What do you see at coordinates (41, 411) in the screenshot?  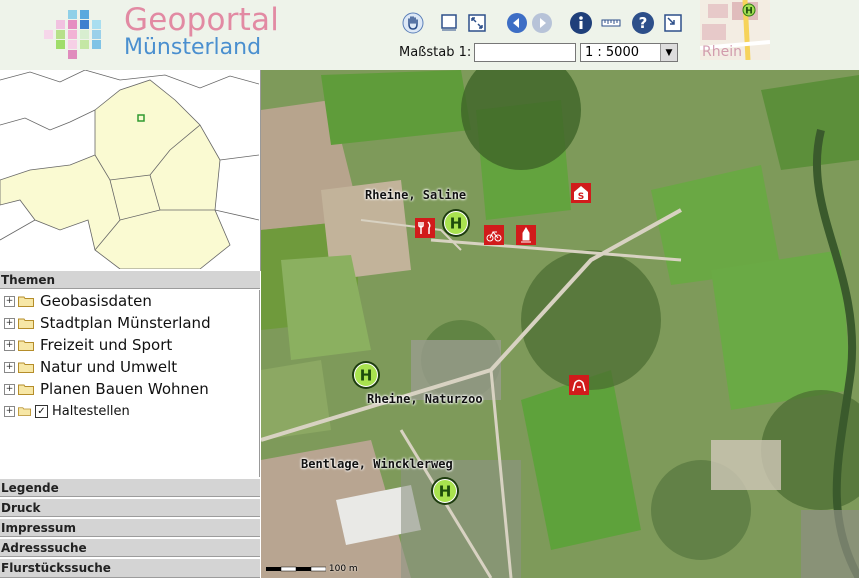 I see `haltestellen-checkbox: ✓` at bounding box center [41, 411].